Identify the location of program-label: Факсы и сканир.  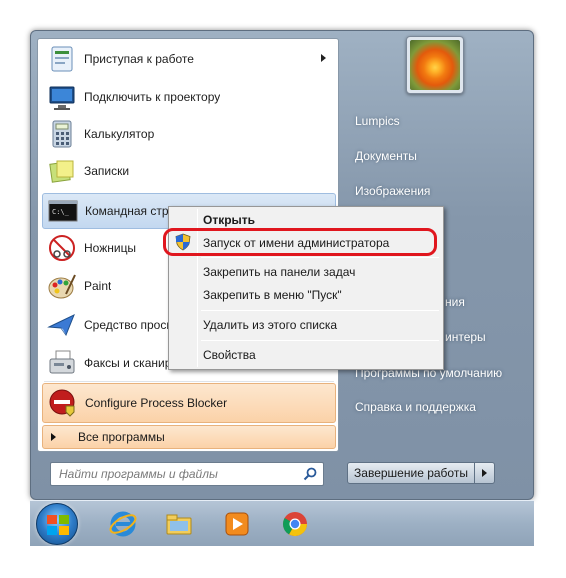
(128, 363).